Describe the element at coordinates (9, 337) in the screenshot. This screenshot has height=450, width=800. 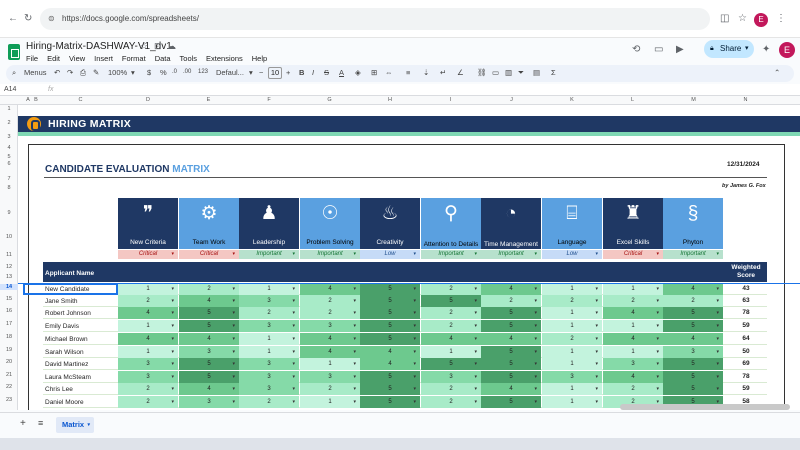
I see `row-header: 18` at that location.